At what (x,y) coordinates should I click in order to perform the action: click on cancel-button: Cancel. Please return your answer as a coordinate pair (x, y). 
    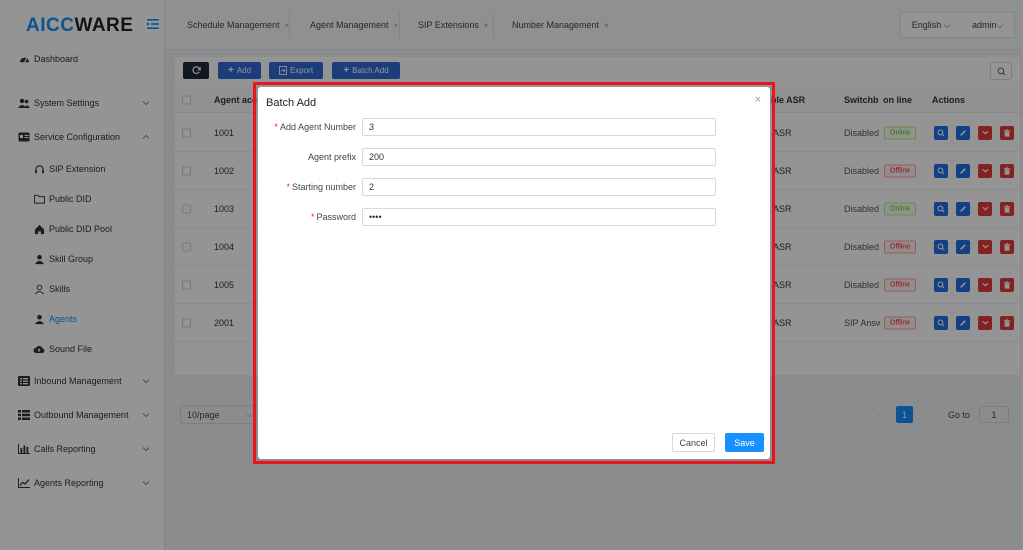
    Looking at the image, I should click on (693, 442).